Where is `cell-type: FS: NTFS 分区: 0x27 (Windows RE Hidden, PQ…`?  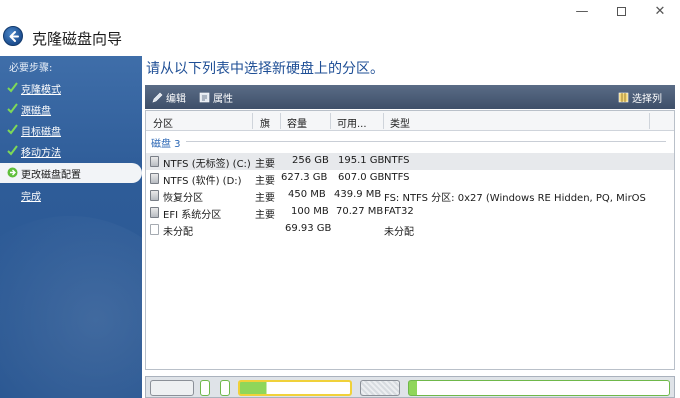 cell-type: FS: NTFS 分区: 0x27 (Windows RE Hidden, PQ… is located at coordinates (515, 198).